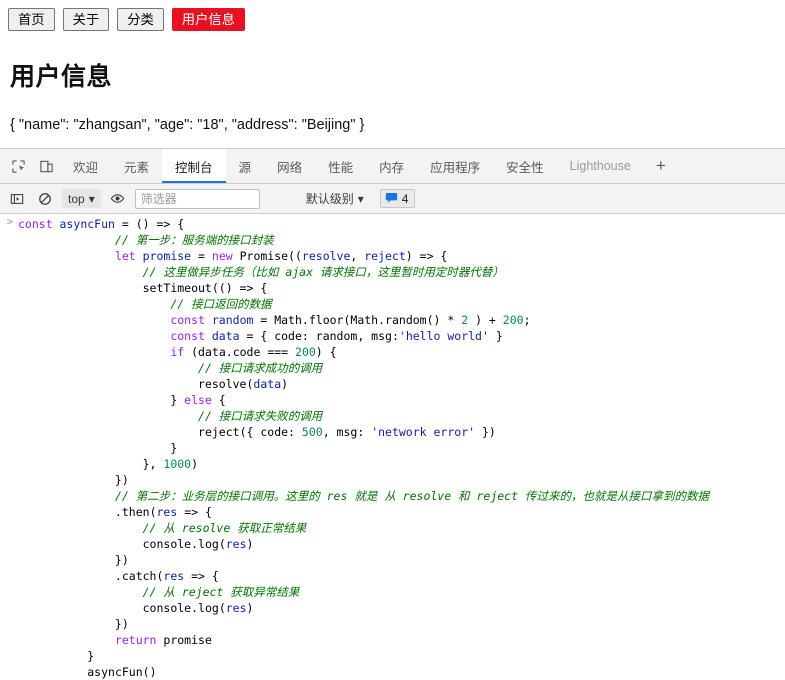  Describe the element at coordinates (405, 198) in the screenshot. I see `issues-count: 4` at that location.